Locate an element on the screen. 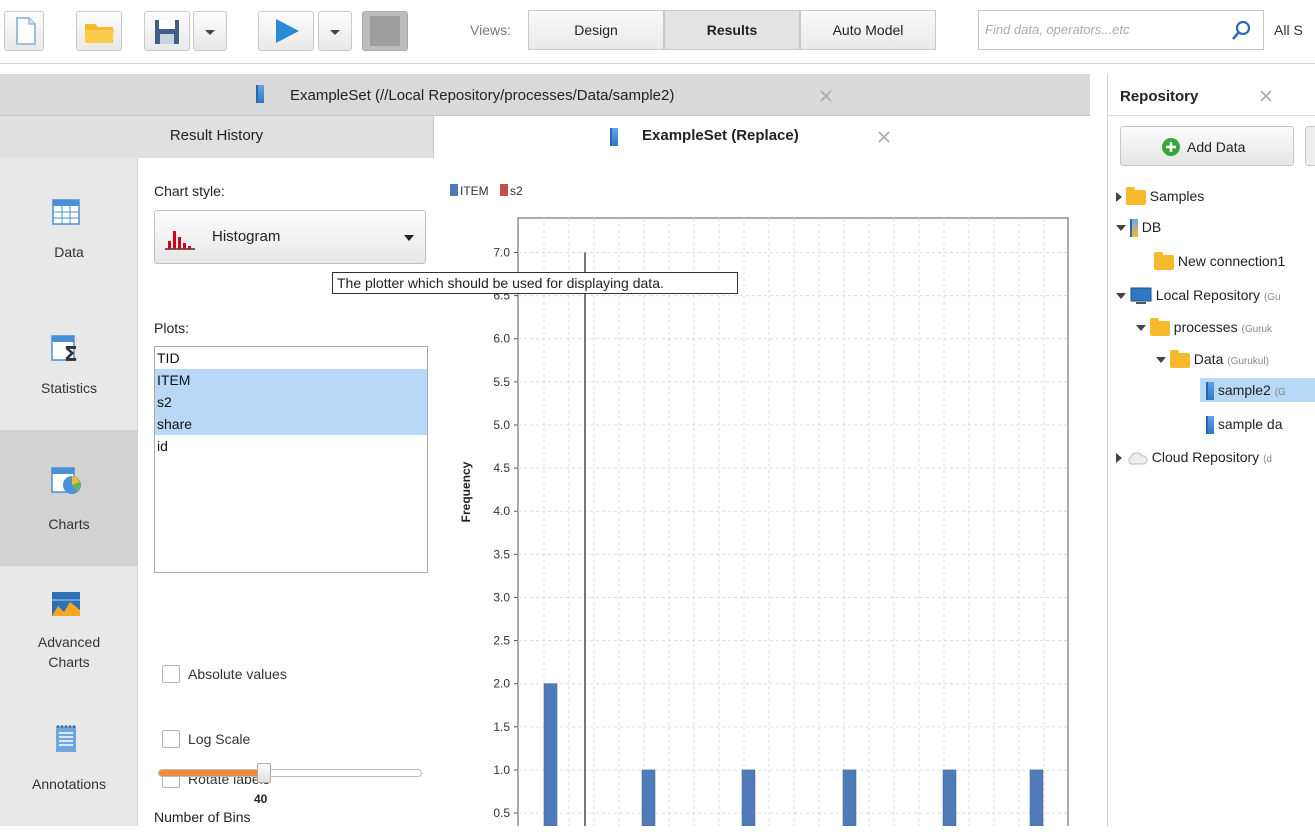 The height and width of the screenshot is (838, 1315). sidebar-item-charts: Charts is located at coordinates (69, 498).